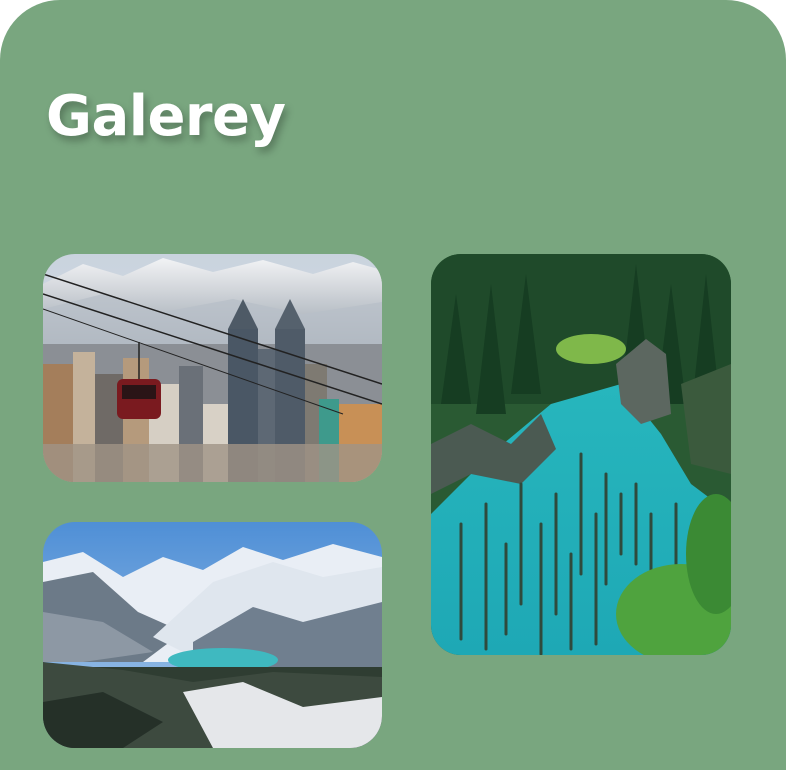 This screenshot has height=770, width=786. Describe the element at coordinates (166, 116) in the screenshot. I see `gallery-title: Galerey` at that location.